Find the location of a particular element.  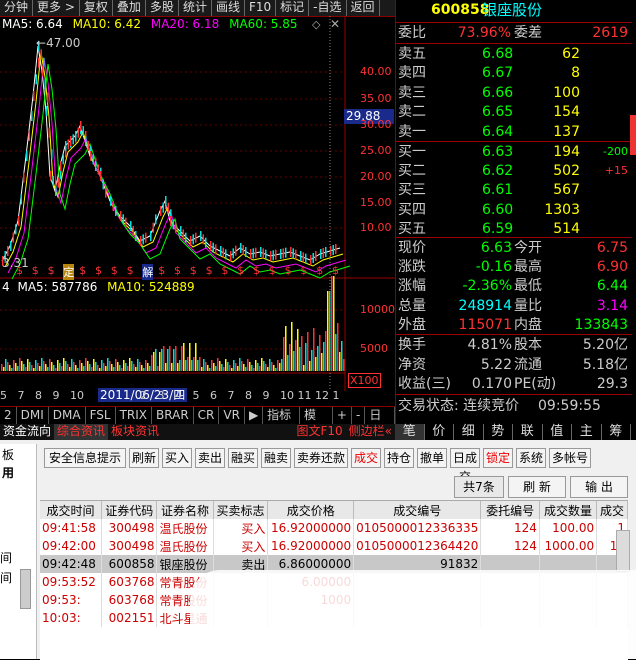

indicator-tab: ▶ is located at coordinates (254, 416).